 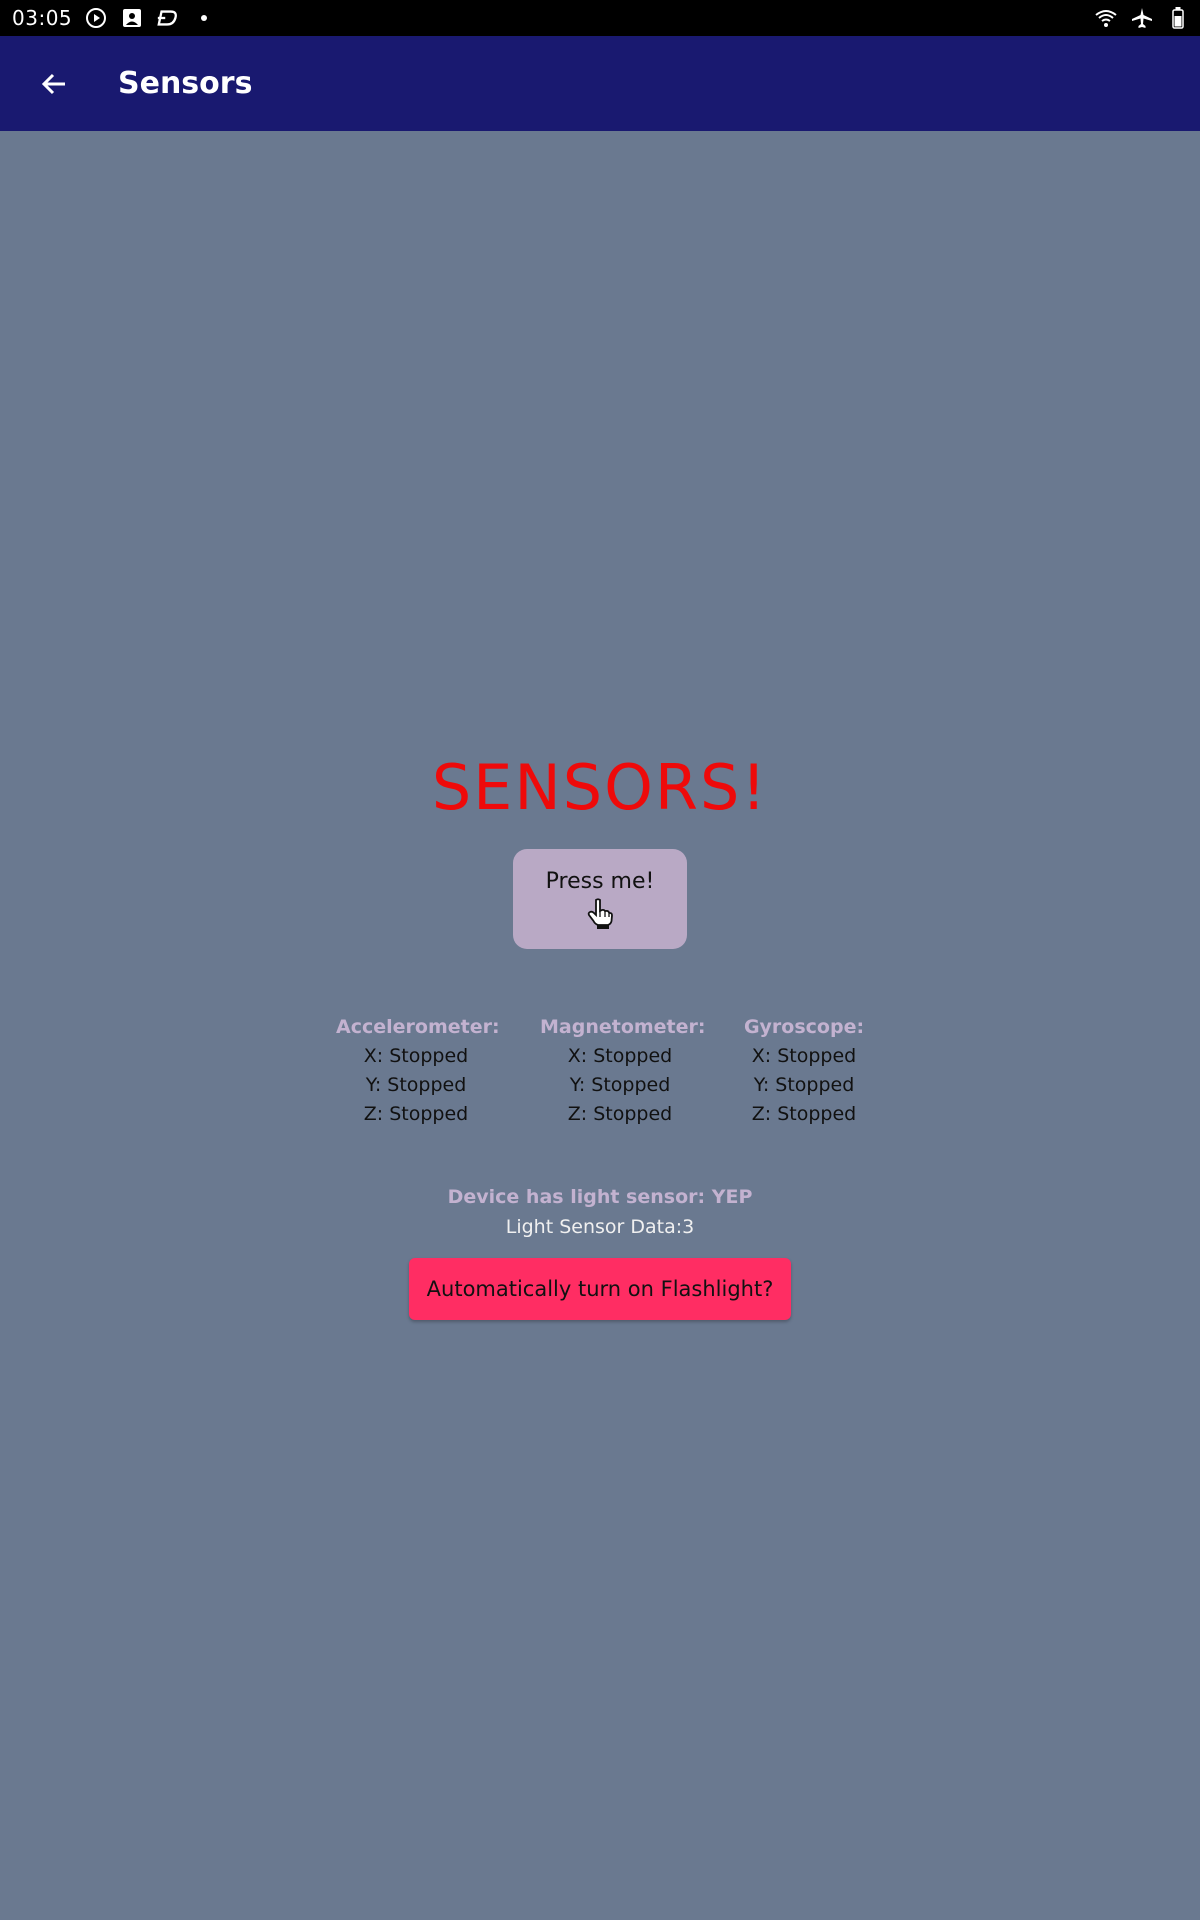 What do you see at coordinates (804, 1085) in the screenshot?
I see `gyroscope-y: Y: Stopped` at bounding box center [804, 1085].